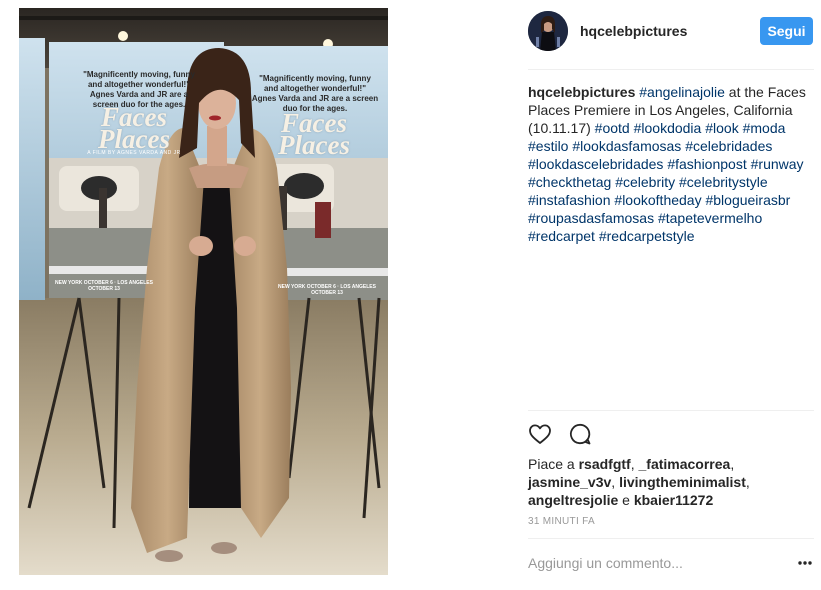 The width and height of the screenshot is (821, 590). I want to click on hashtag-link: #redcarpetstyle, so click(647, 236).